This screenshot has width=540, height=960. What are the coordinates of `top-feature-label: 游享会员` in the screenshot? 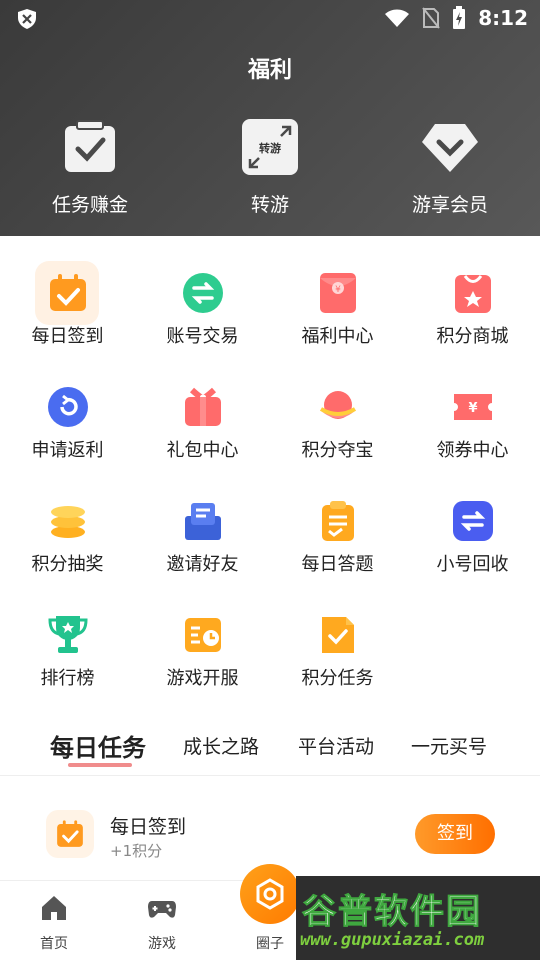 It's located at (449, 205).